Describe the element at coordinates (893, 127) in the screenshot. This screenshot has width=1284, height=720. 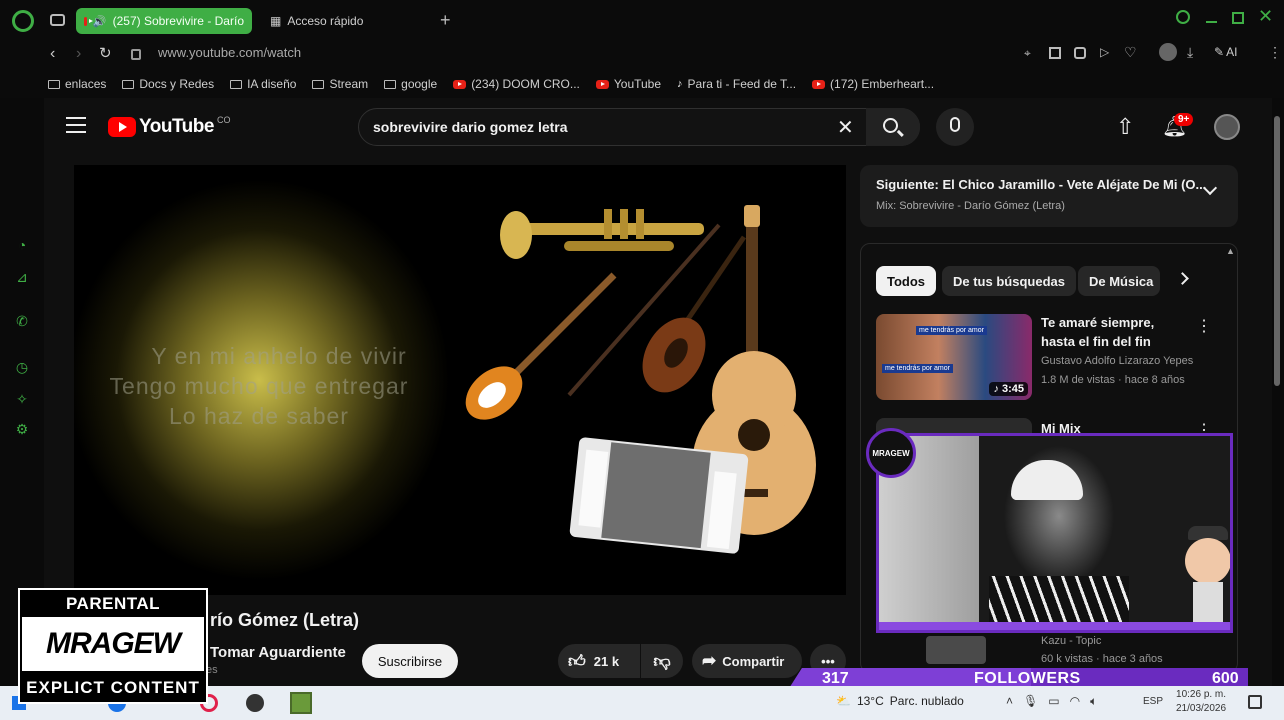
I see `search-button` at that location.